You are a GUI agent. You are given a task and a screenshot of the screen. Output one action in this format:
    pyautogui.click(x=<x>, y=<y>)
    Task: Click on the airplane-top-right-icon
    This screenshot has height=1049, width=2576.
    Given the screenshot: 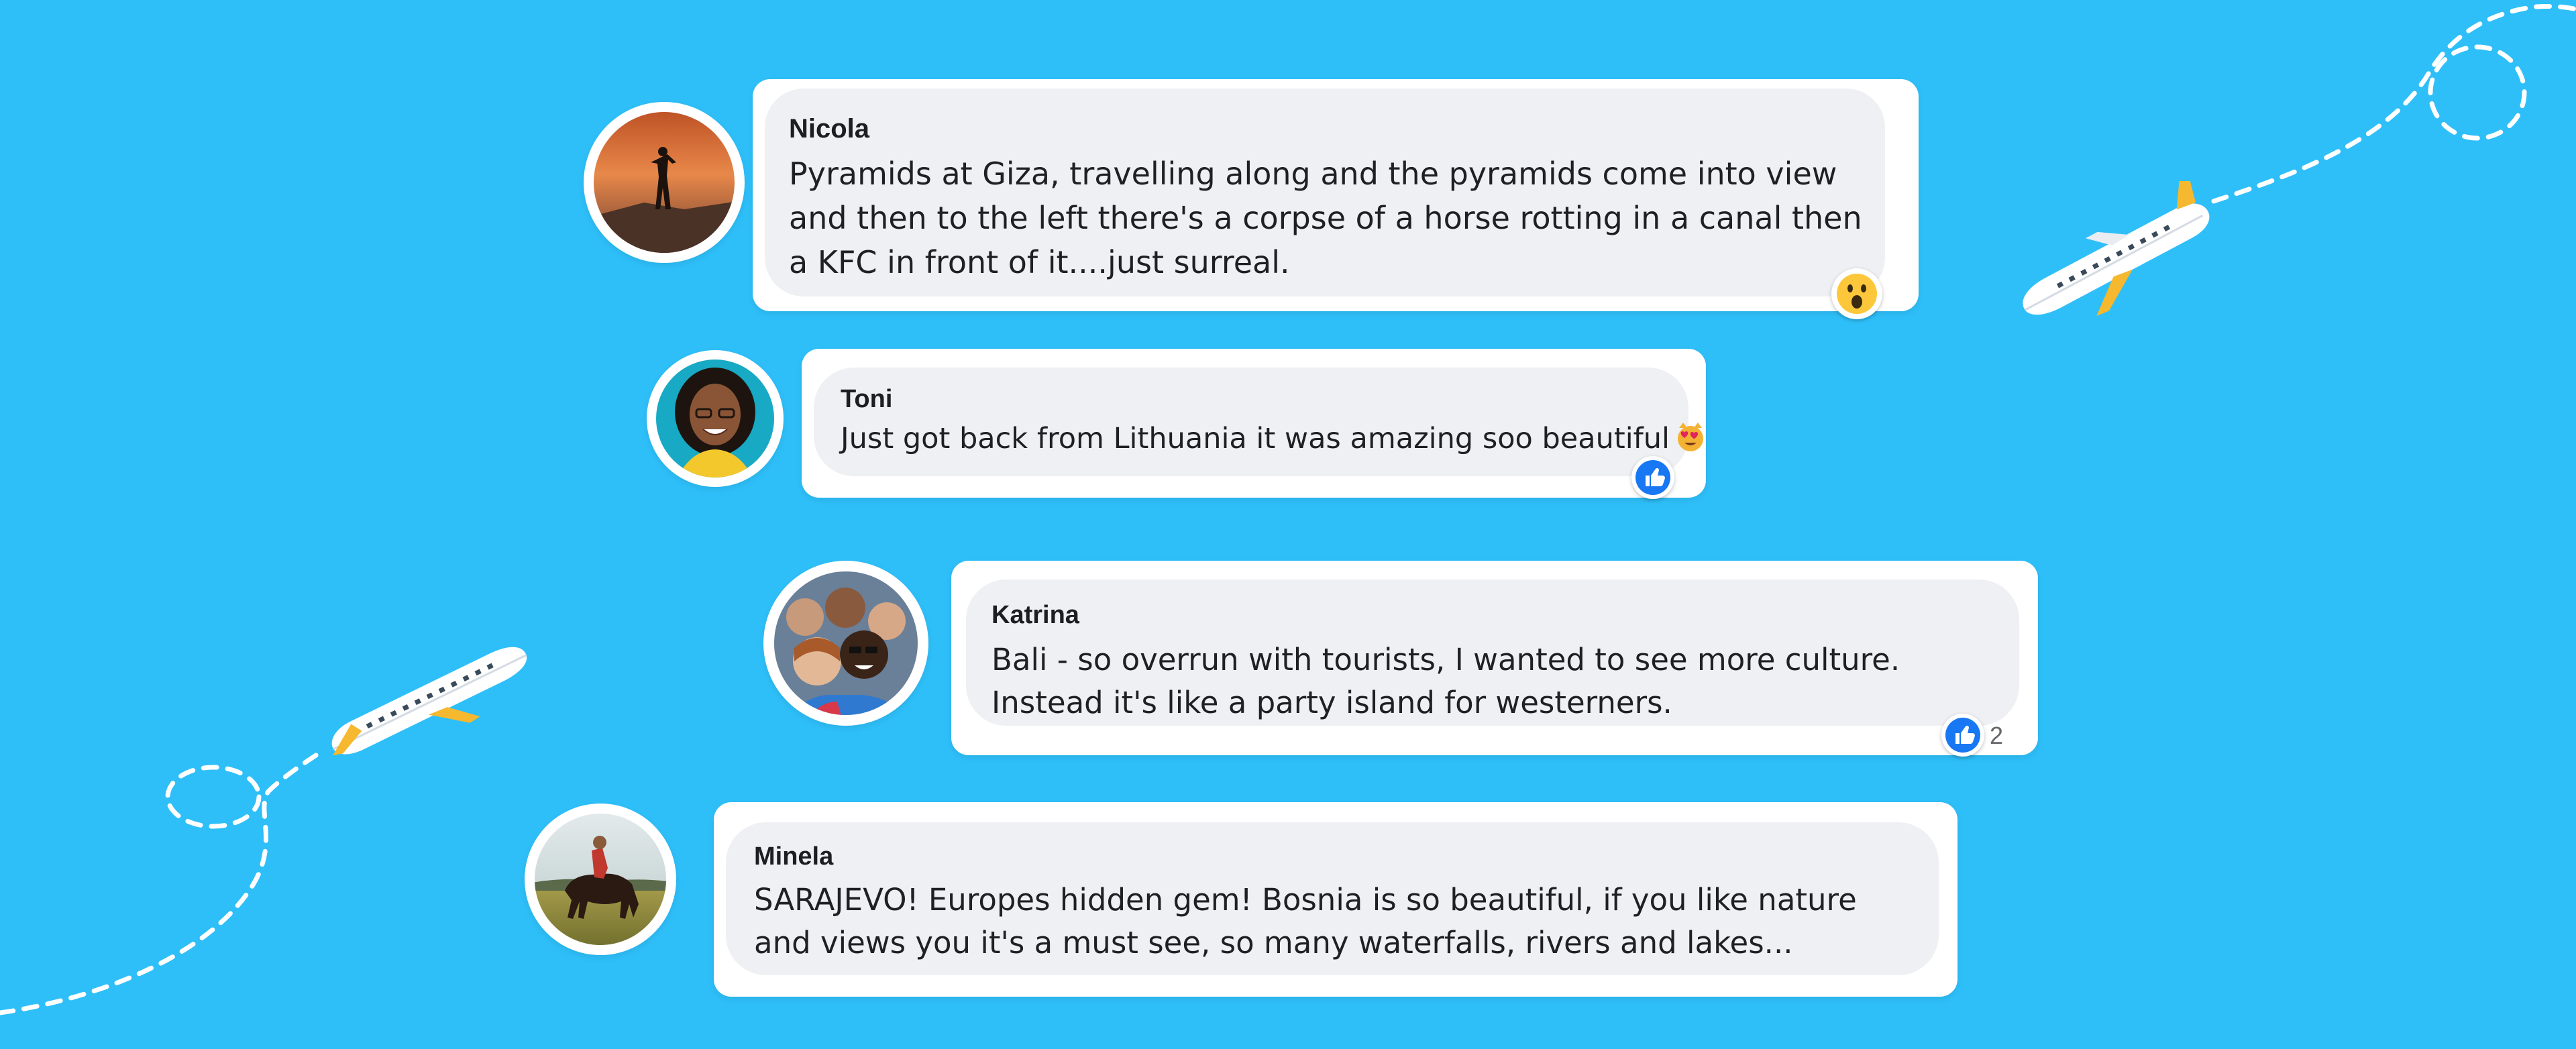 What is the action you would take?
    pyautogui.click(x=2116, y=249)
    